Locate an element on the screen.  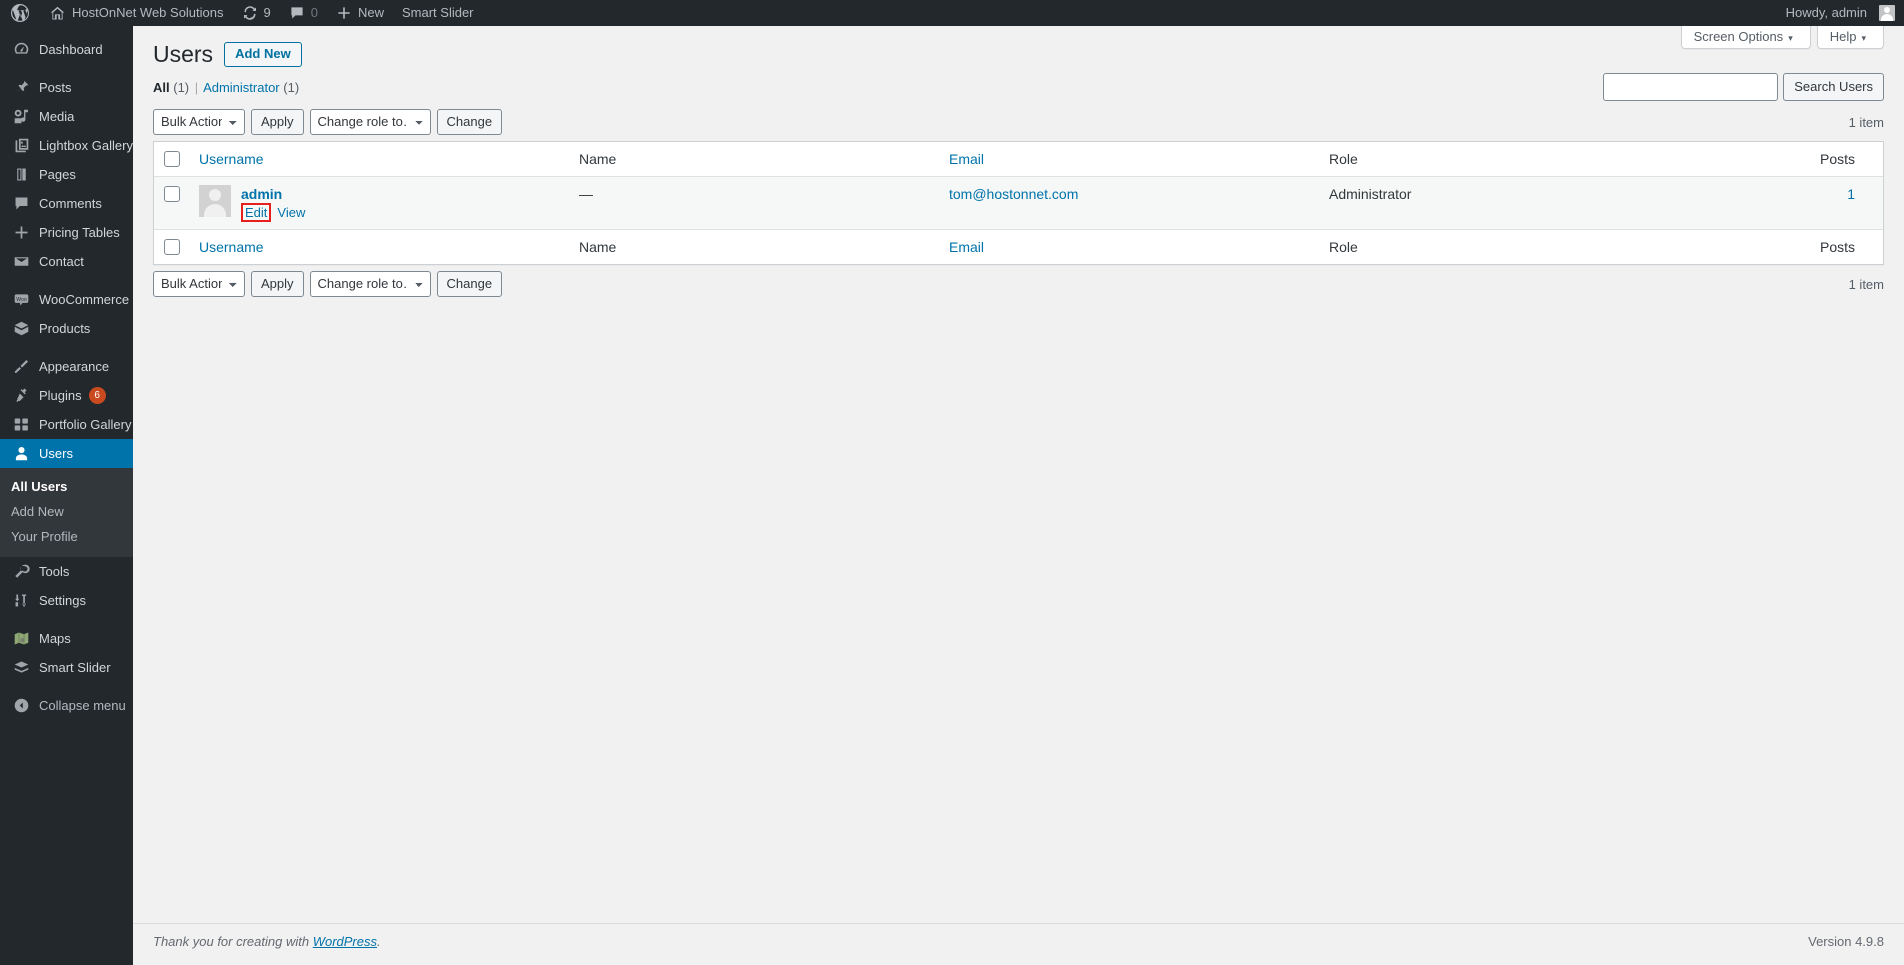
email-link: tom@hostonnet.com is located at coordinates (1013, 194).